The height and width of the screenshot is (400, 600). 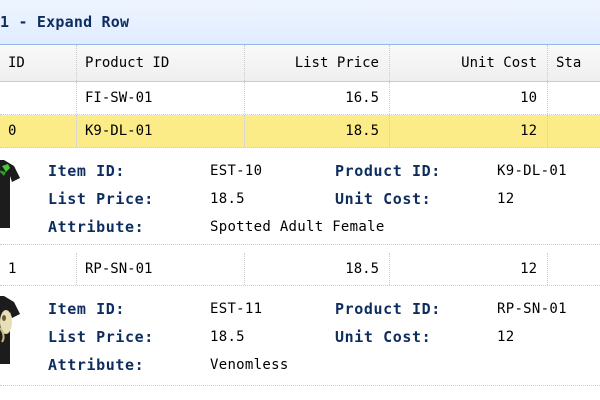 What do you see at coordinates (38, 98) in the screenshot?
I see `cell-item-id` at bounding box center [38, 98].